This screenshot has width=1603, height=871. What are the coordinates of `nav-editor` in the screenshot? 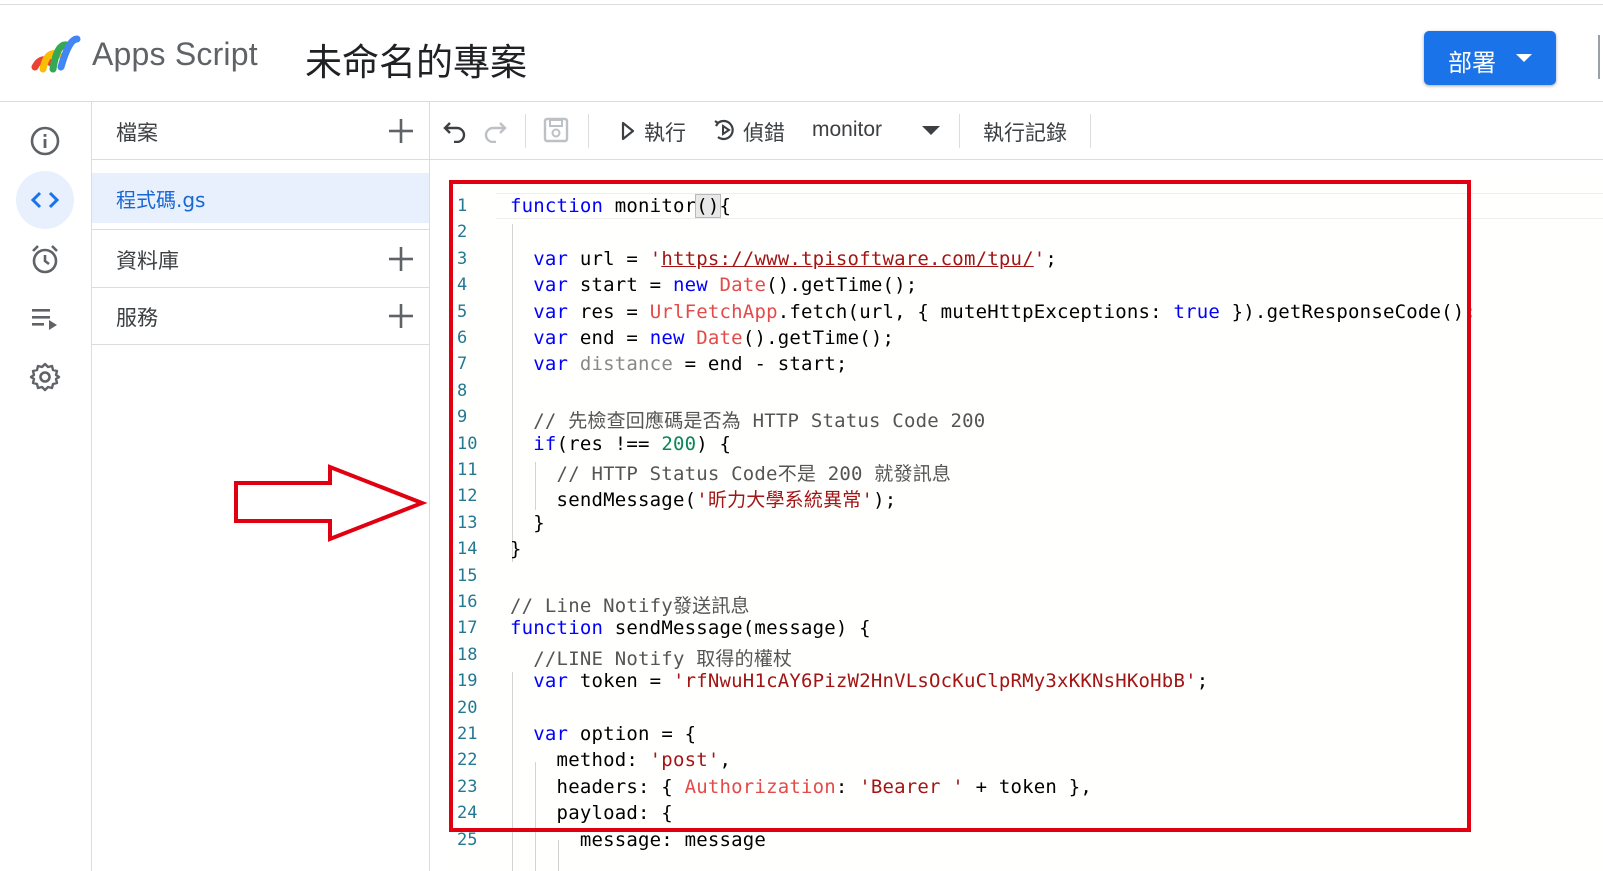 It's located at (45, 200).